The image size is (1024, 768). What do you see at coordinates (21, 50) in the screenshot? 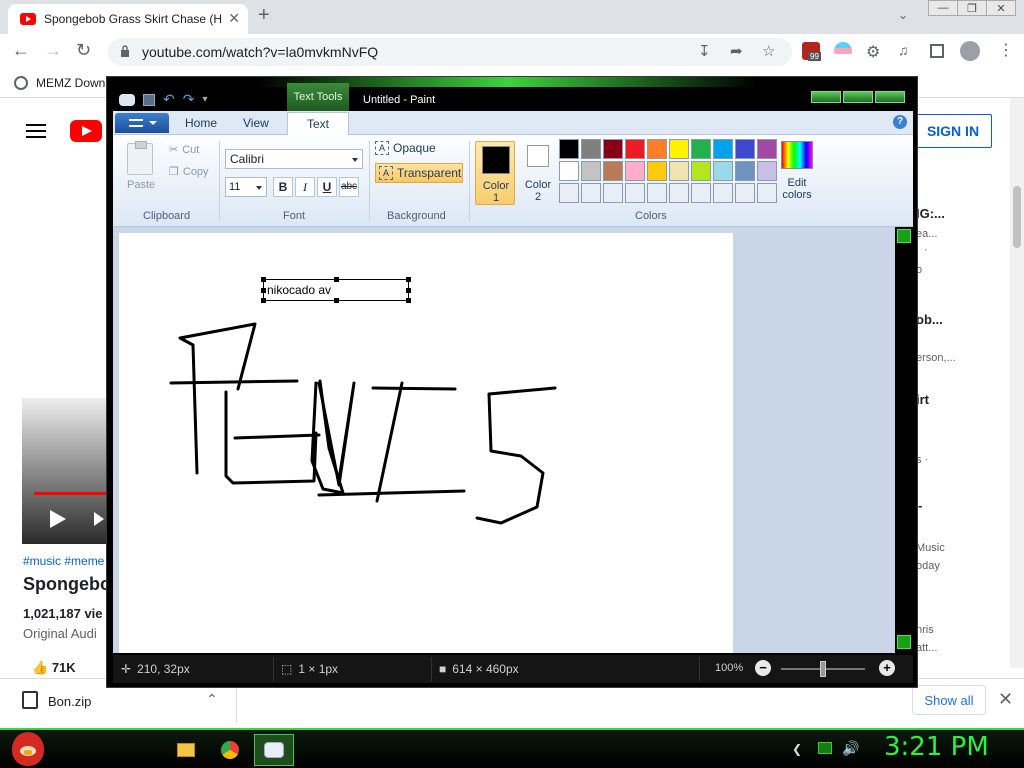
I see `back-arrow-icon: ←` at bounding box center [21, 50].